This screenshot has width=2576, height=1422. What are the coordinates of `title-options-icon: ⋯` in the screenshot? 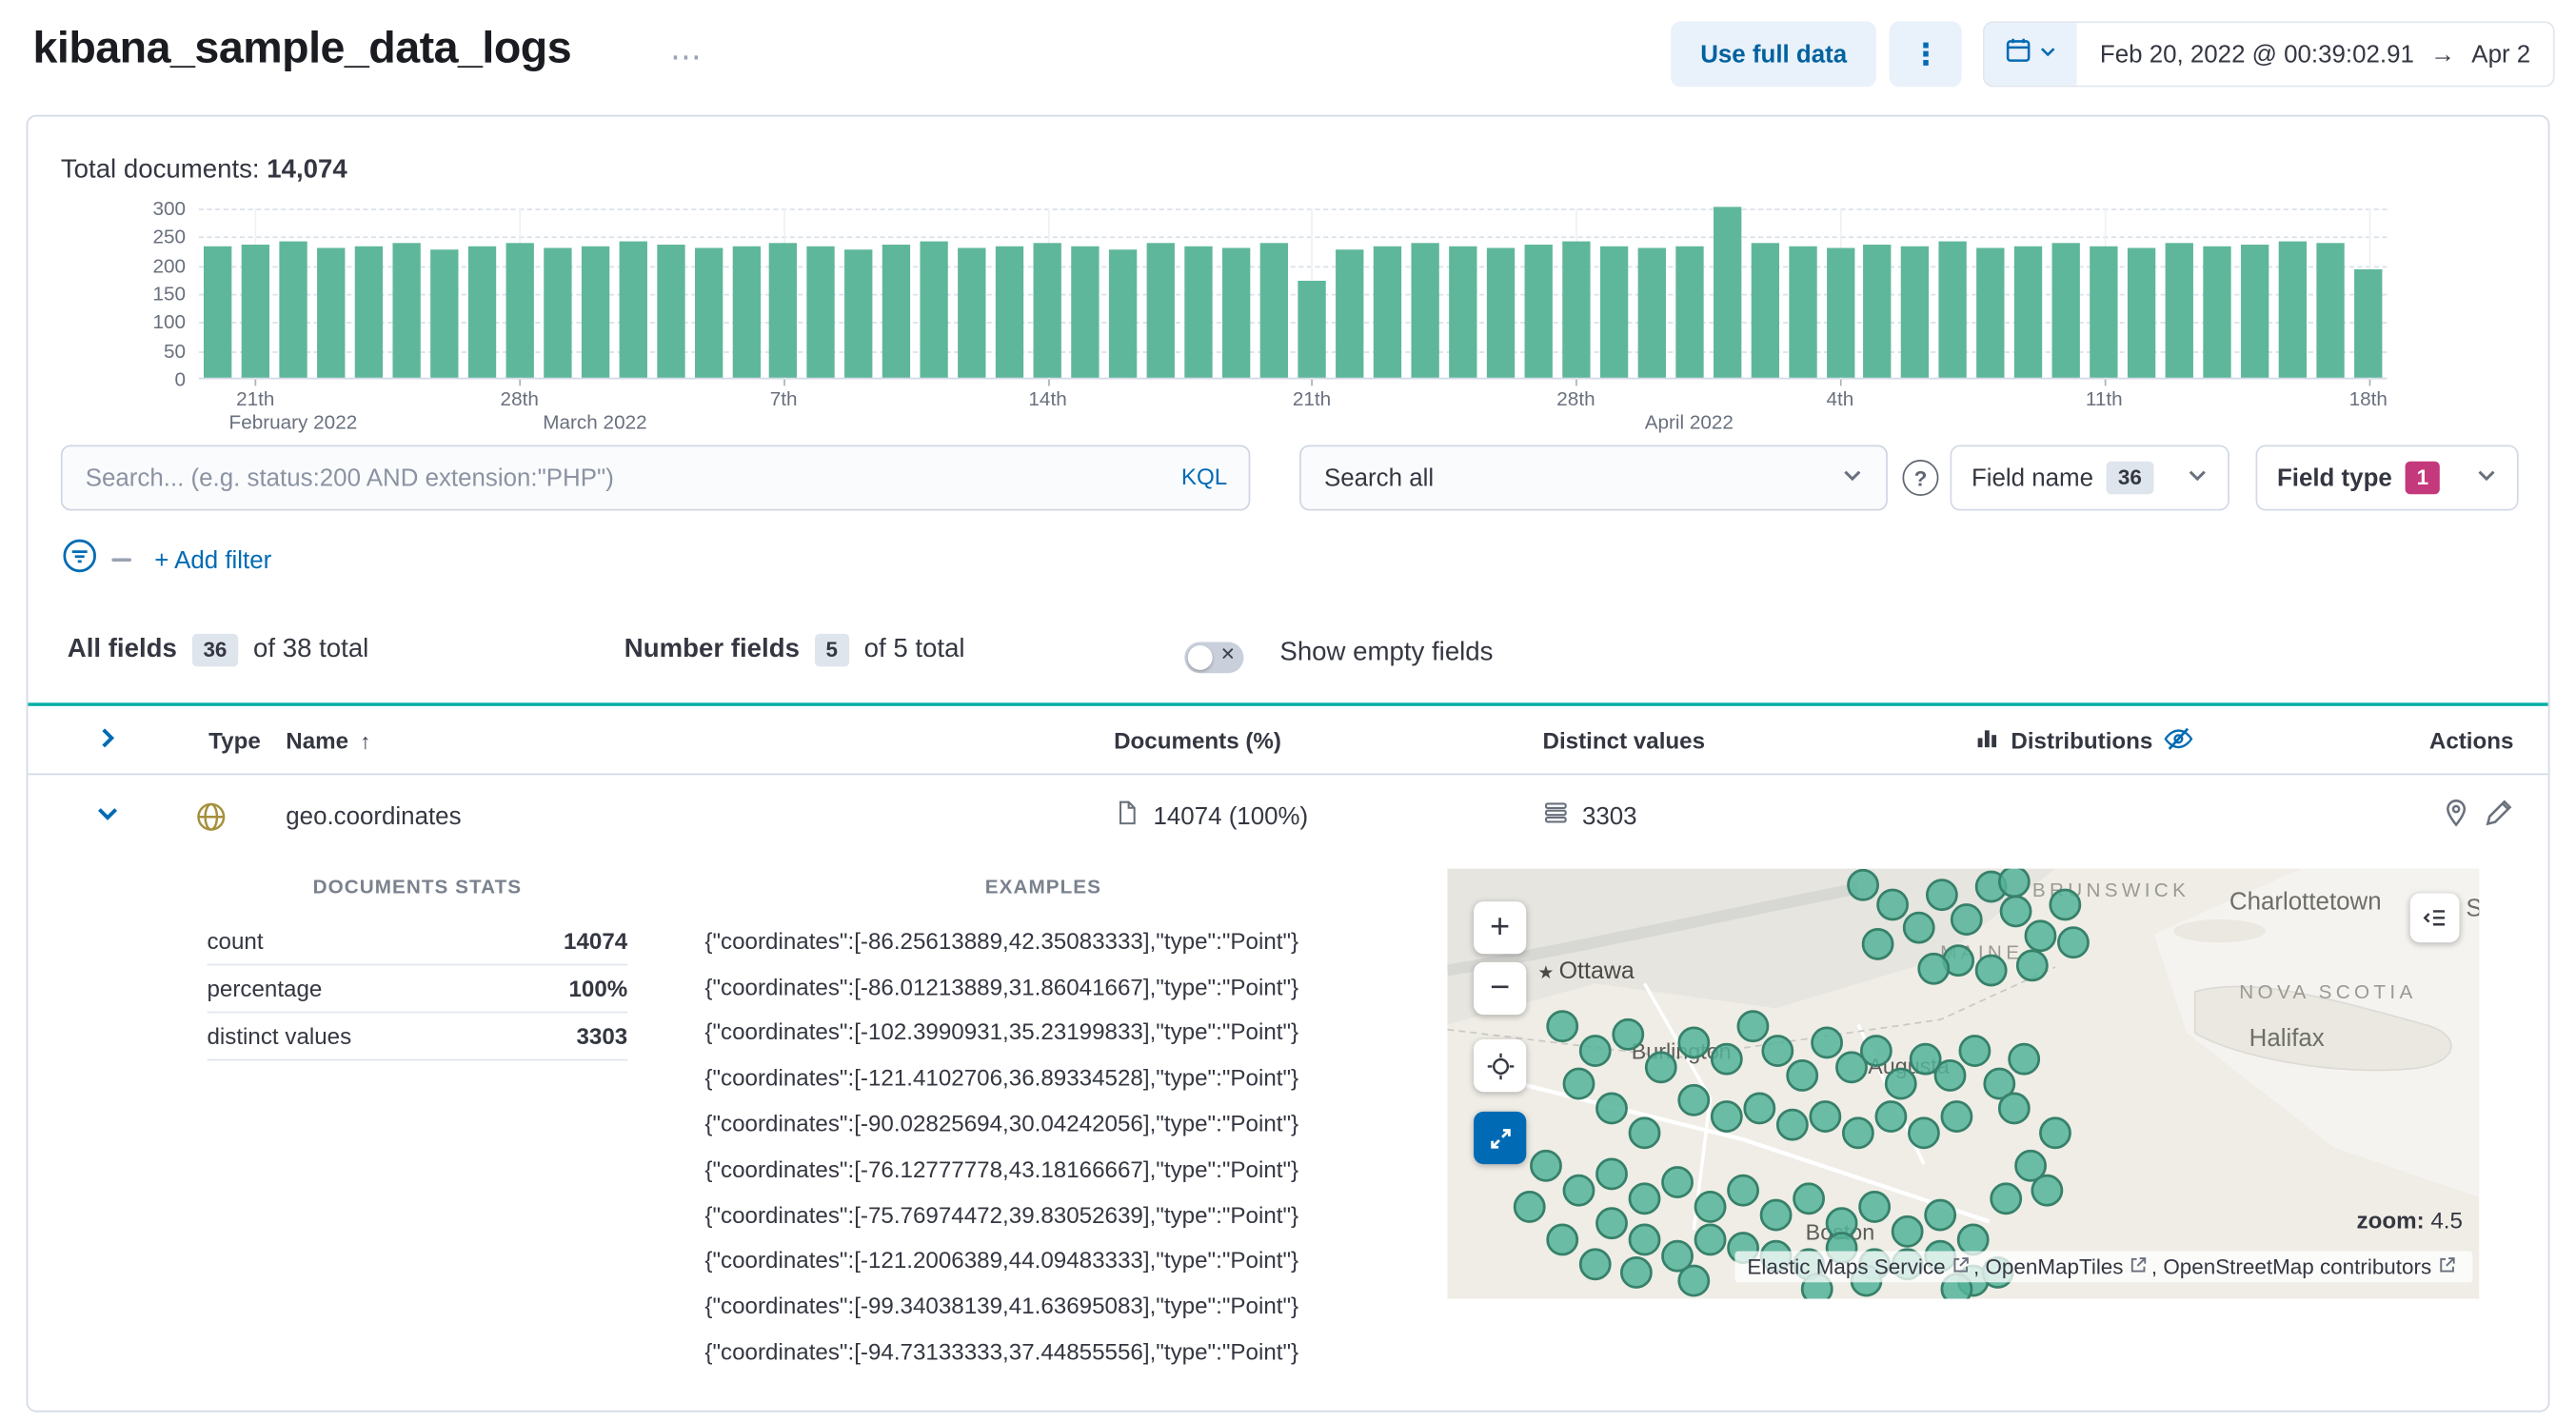 It's located at (686, 58).